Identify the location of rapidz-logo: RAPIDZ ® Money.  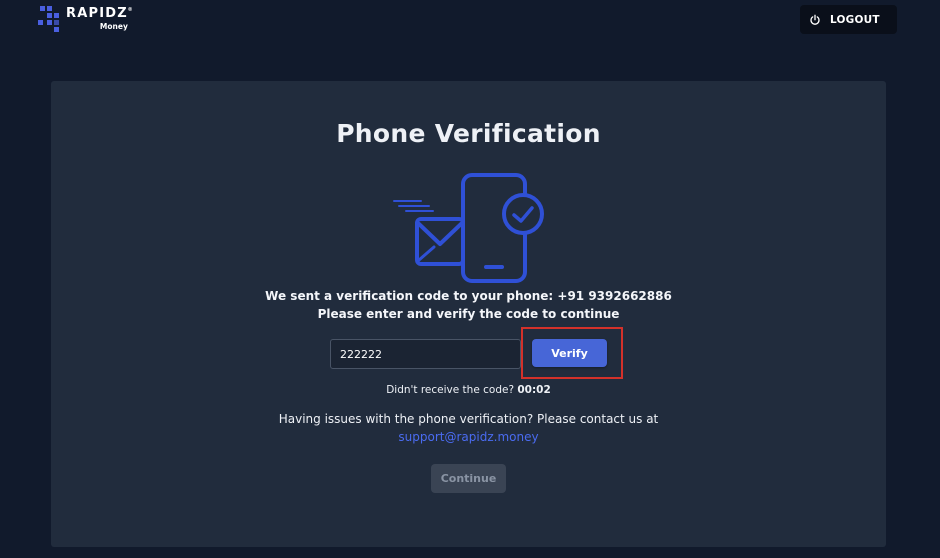
(85, 19).